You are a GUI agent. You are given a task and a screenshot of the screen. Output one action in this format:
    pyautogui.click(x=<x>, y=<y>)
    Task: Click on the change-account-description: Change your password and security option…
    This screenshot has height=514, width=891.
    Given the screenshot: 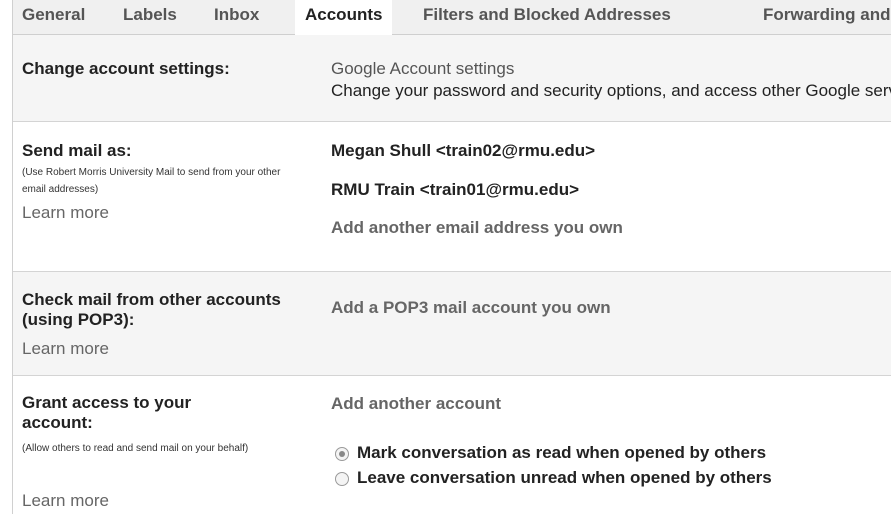 What is the action you would take?
    pyautogui.click(x=611, y=90)
    